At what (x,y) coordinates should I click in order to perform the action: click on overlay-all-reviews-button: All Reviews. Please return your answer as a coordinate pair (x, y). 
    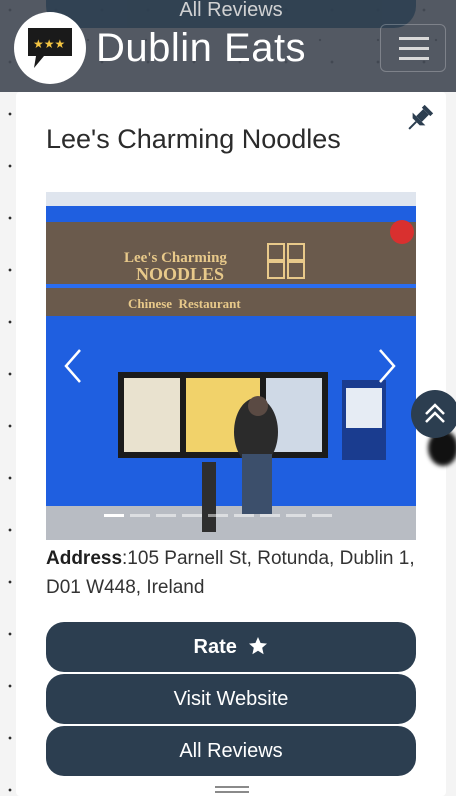
    Looking at the image, I should click on (231, 14).